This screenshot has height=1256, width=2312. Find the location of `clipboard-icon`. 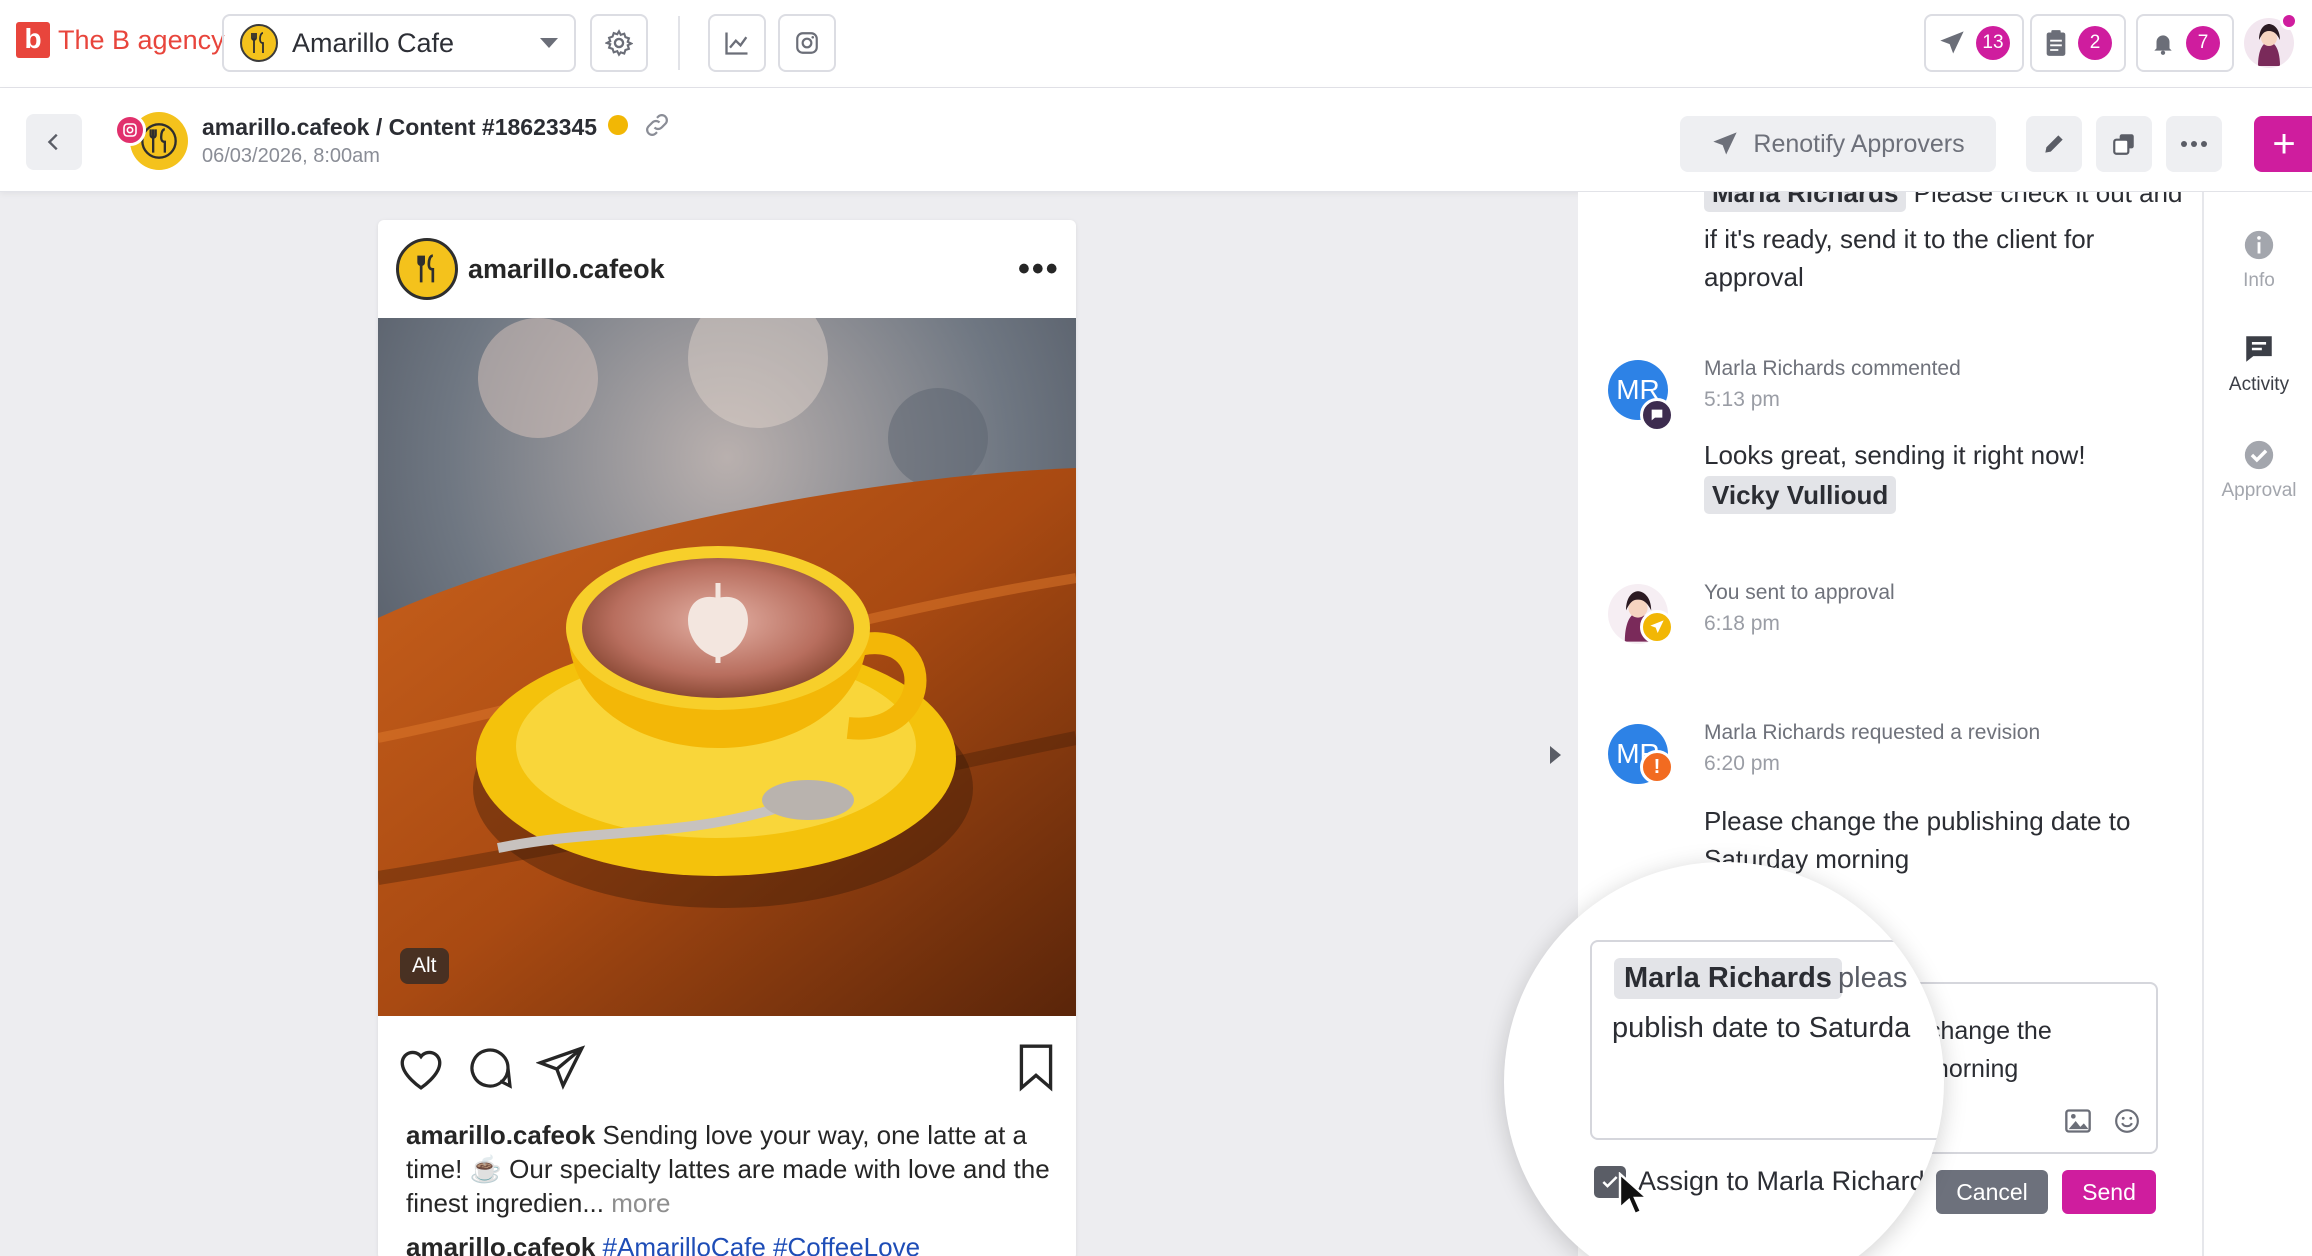

clipboard-icon is located at coordinates (2056, 43).